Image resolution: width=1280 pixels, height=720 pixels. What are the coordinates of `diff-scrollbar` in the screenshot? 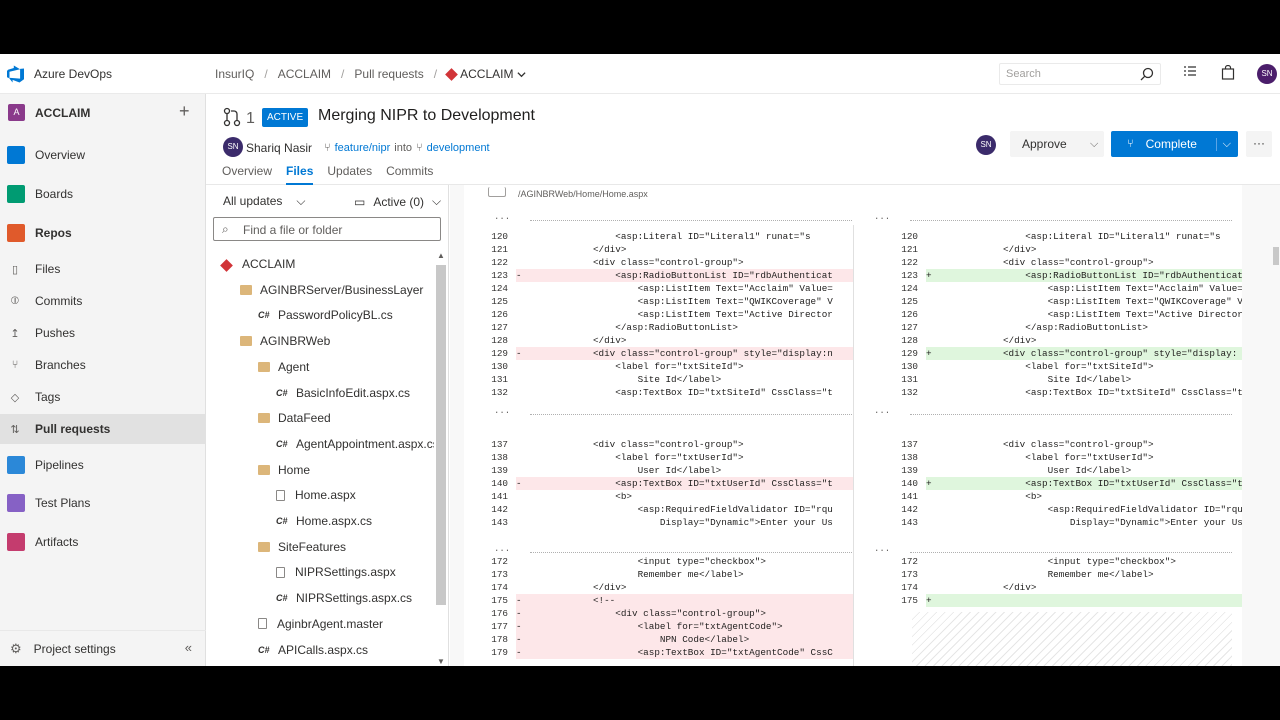 It's located at (1276, 425).